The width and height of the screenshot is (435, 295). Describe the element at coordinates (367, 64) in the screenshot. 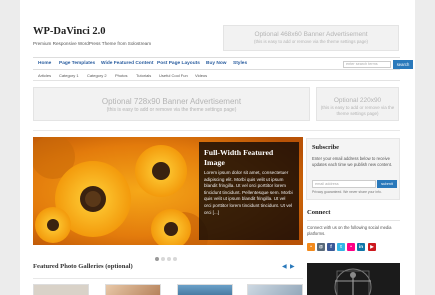

I see `search-input: enter search terms` at that location.